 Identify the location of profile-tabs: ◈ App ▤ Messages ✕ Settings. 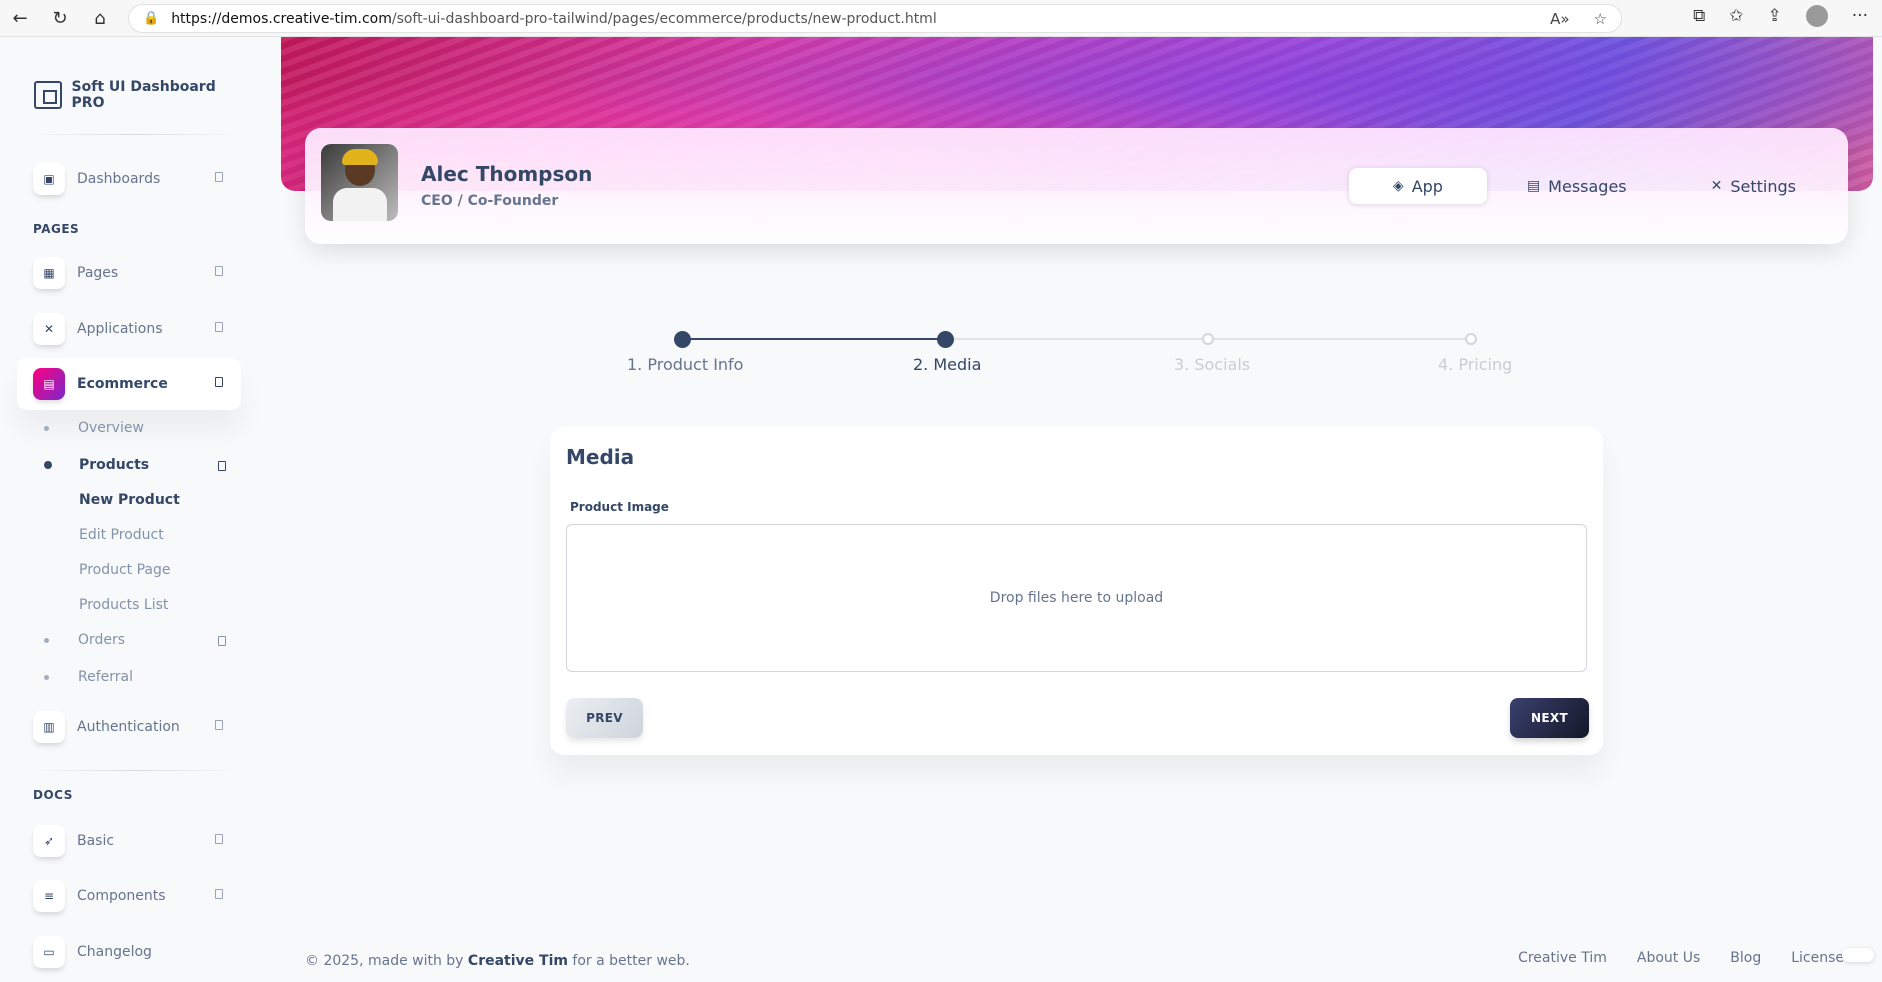
(1584, 186).